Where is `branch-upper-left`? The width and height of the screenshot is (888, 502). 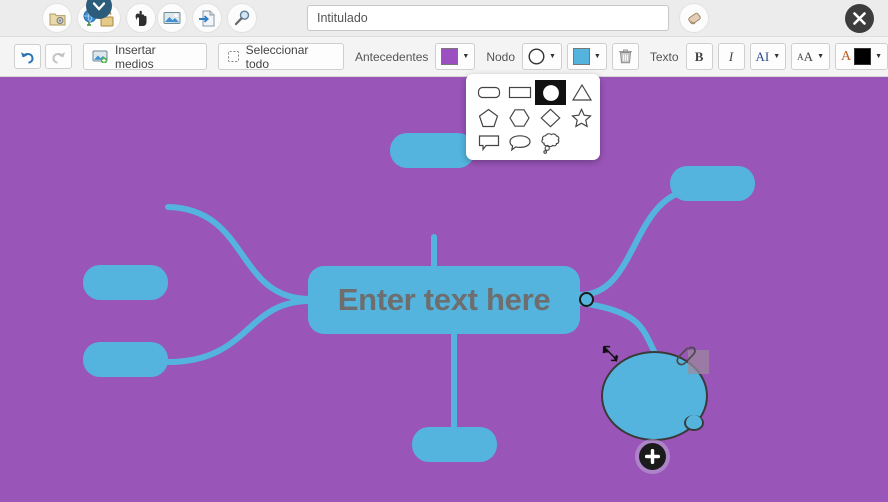
branch-upper-left is located at coordinates (239, 253).